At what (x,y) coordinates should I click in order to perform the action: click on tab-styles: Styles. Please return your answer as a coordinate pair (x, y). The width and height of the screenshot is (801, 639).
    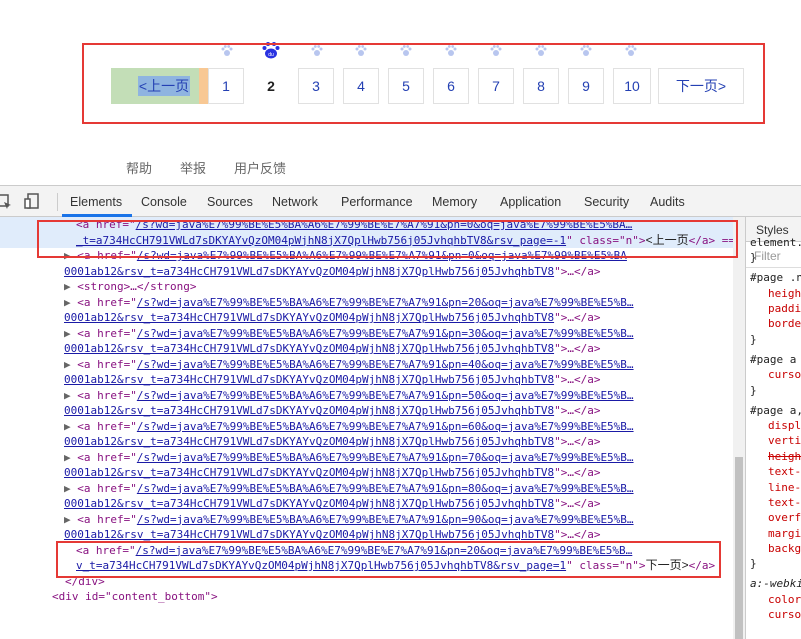
    Looking at the image, I should click on (772, 230).